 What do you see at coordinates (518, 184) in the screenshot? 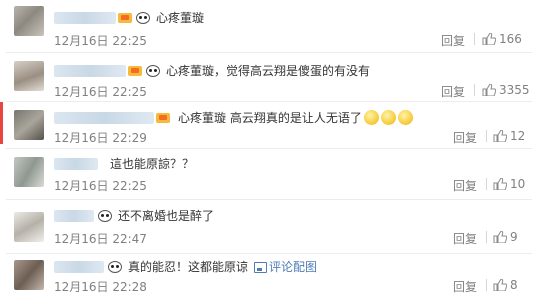
I see `like-count: 10` at bounding box center [518, 184].